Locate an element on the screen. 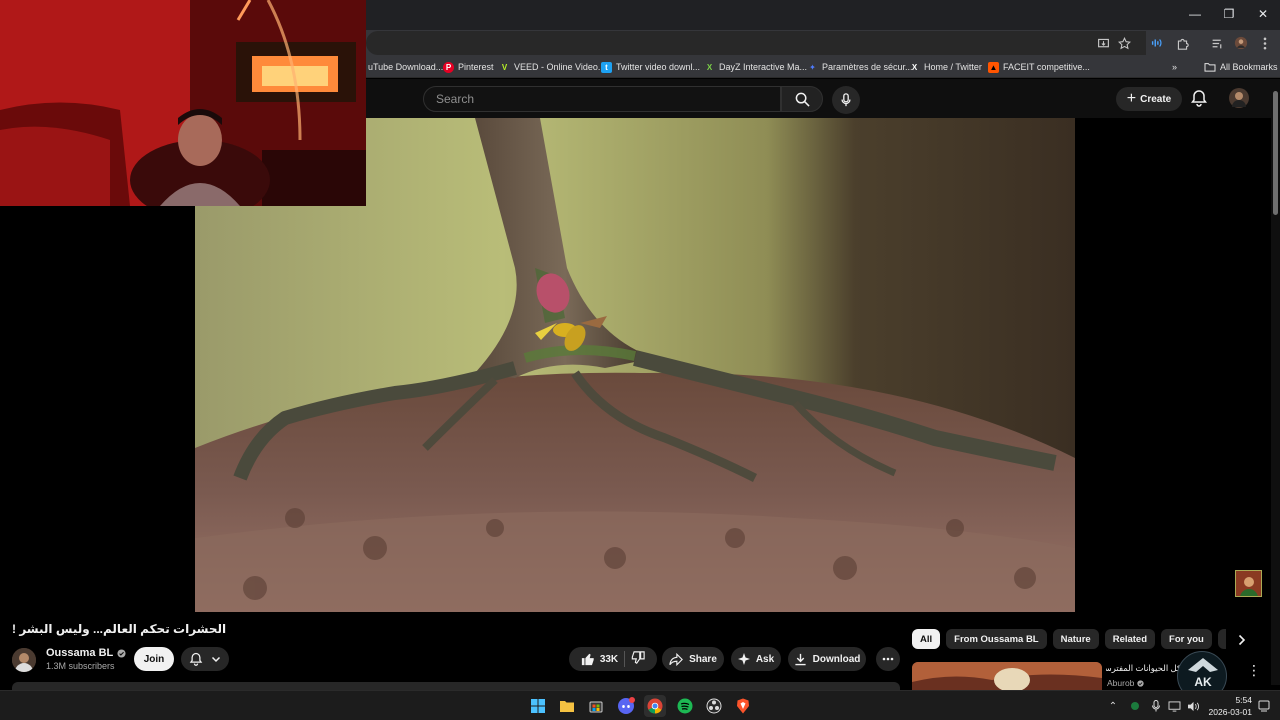 The width and height of the screenshot is (1280, 720). join-button: Join is located at coordinates (154, 659).